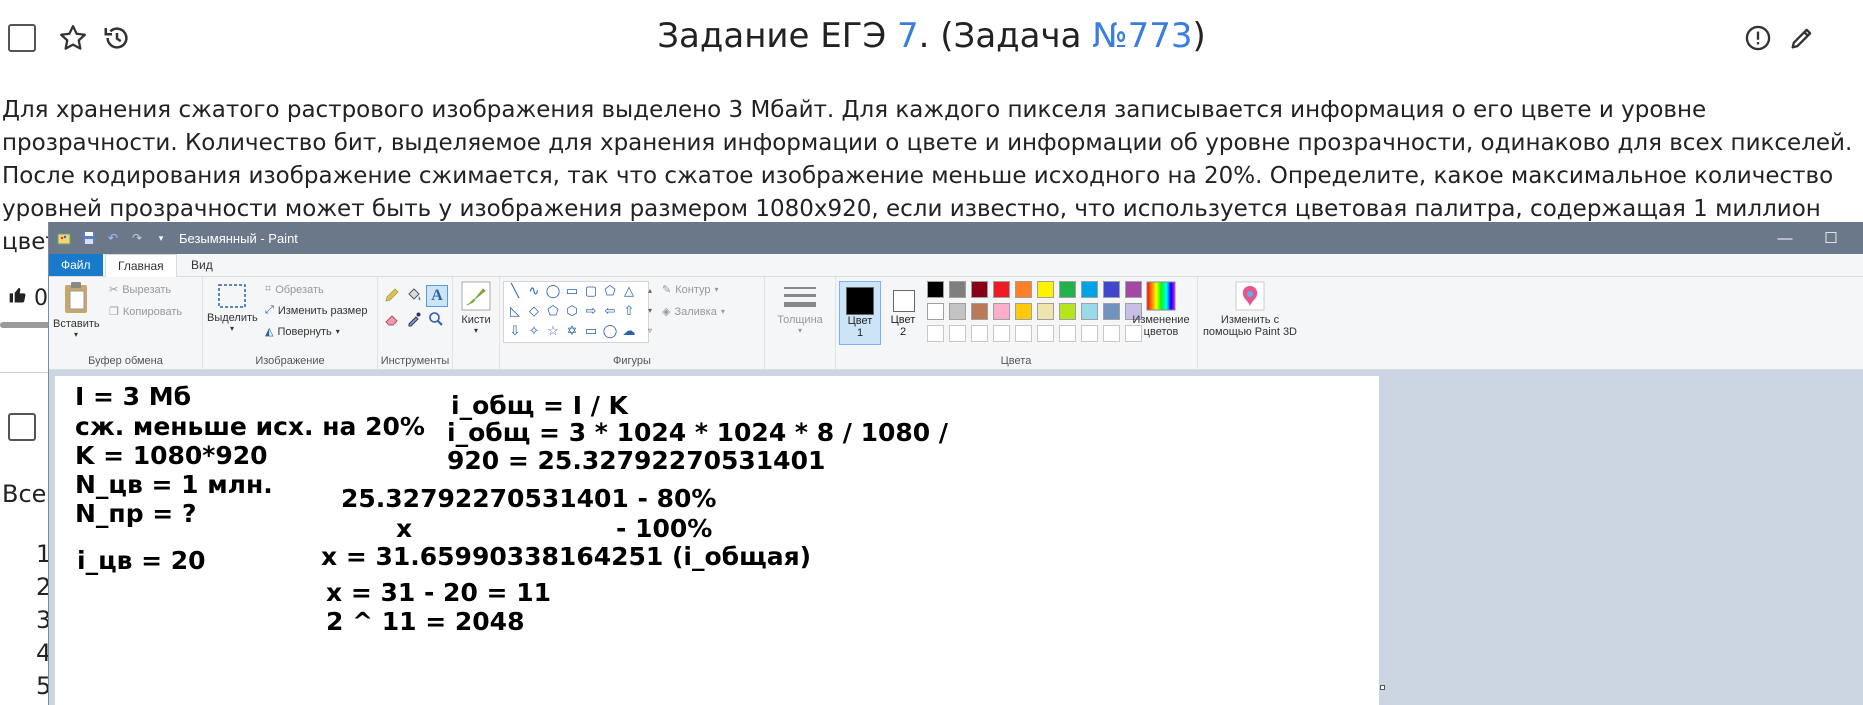  I want to click on undo-icon: ↶, so click(113, 238).